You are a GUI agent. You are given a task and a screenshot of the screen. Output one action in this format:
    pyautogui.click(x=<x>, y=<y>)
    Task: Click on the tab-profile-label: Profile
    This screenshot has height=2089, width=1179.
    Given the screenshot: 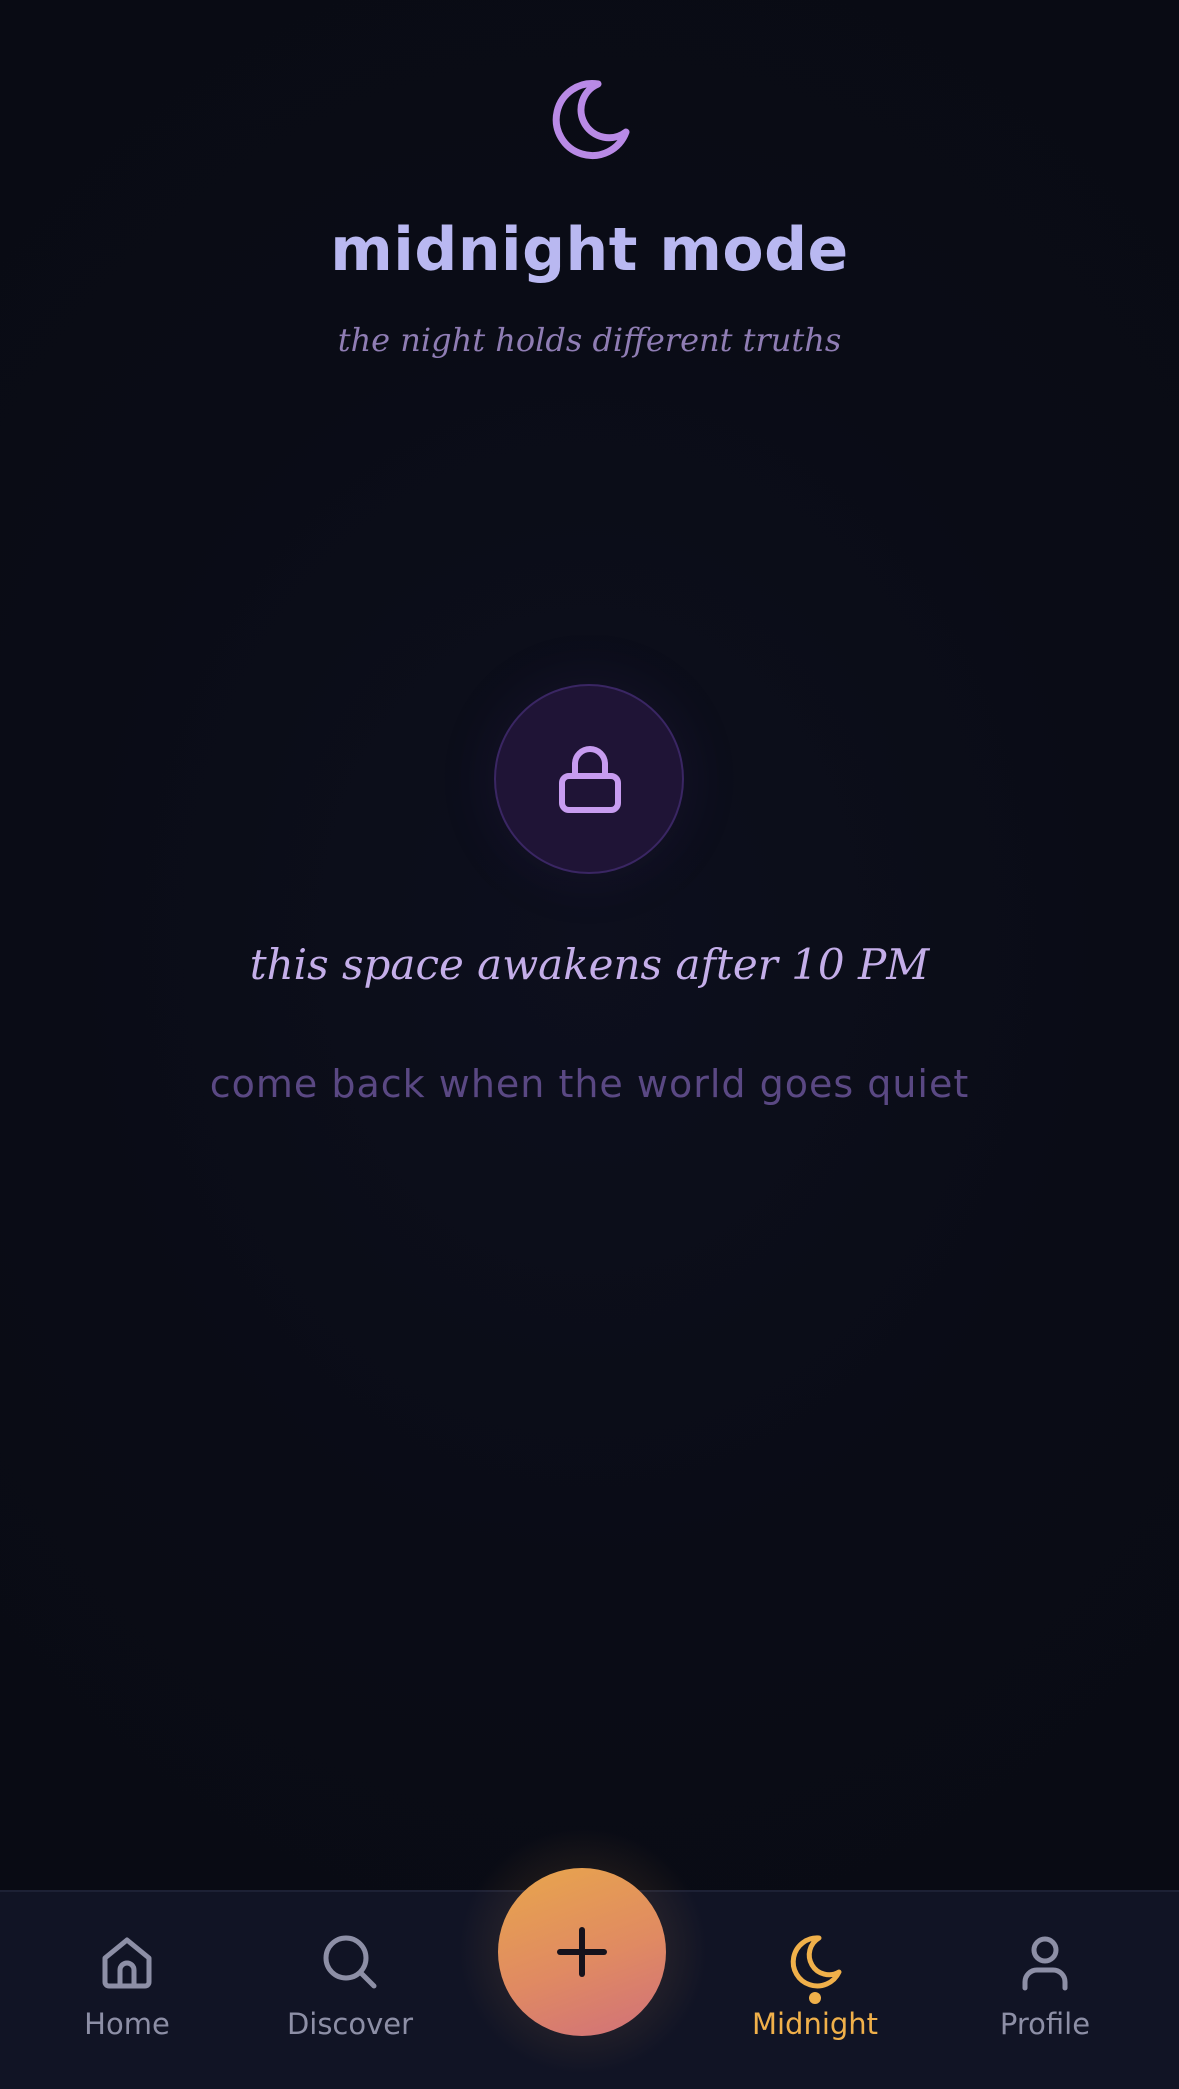 What is the action you would take?
    pyautogui.click(x=1045, y=2024)
    